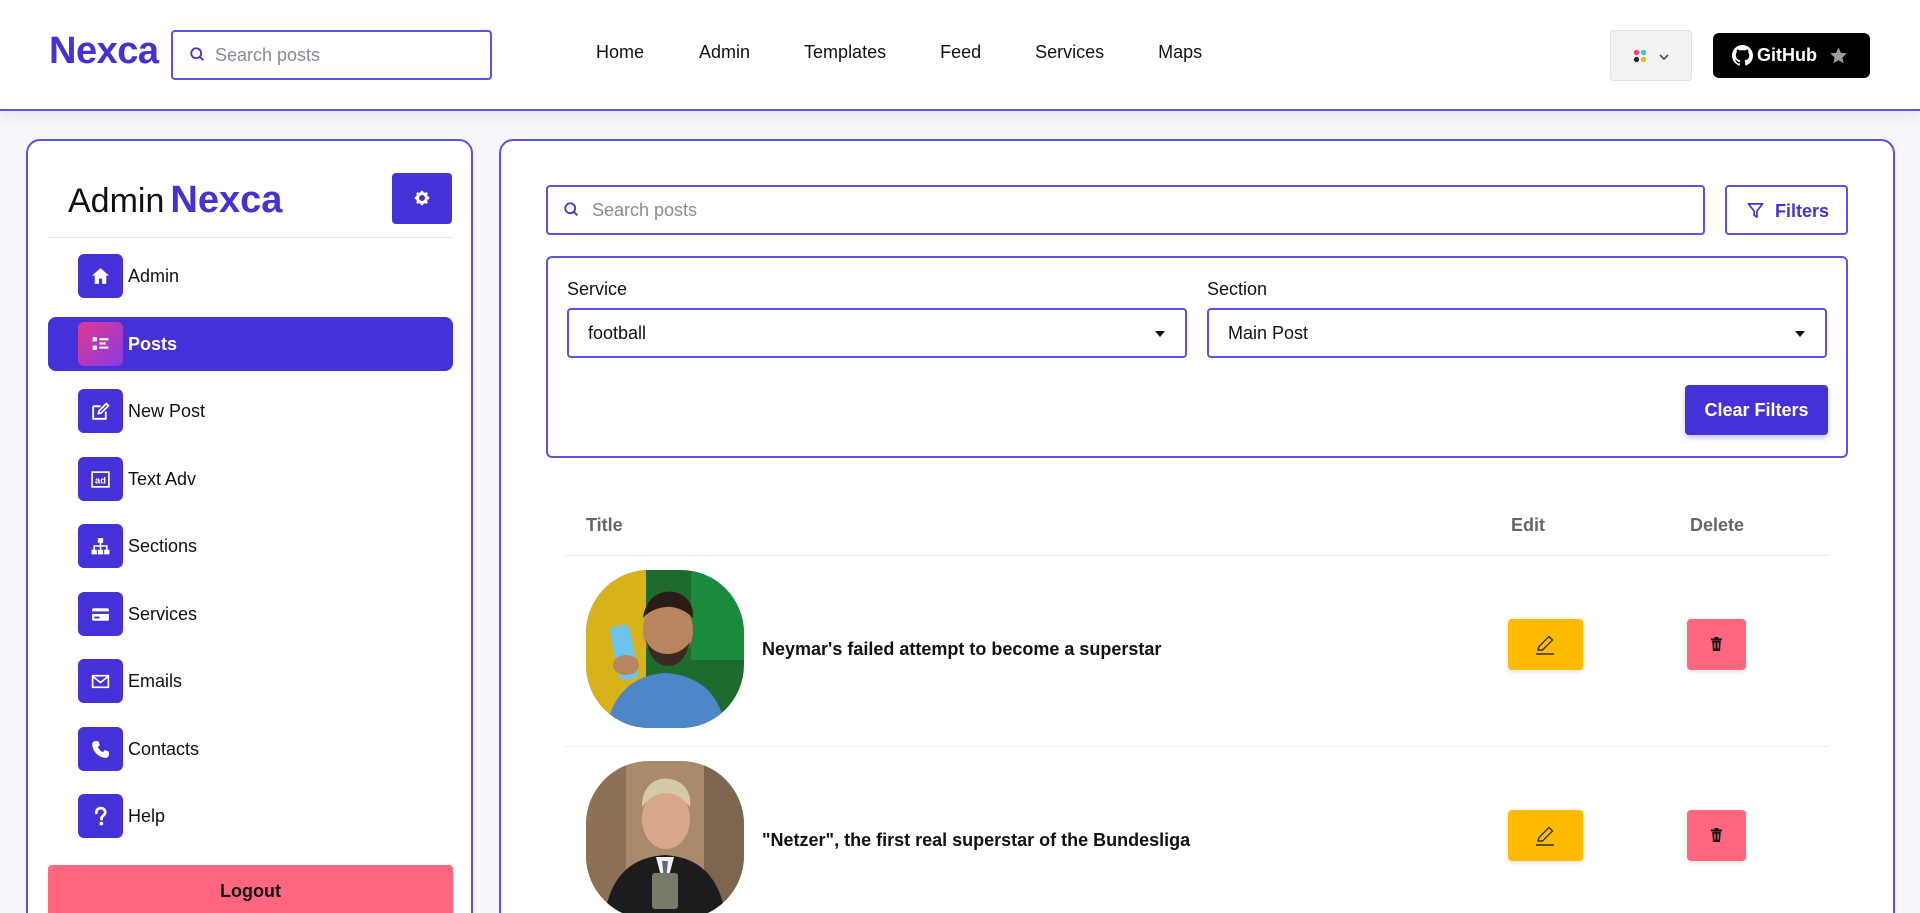 Image resolution: width=1920 pixels, height=913 pixels. What do you see at coordinates (101, 411) in the screenshot?
I see `edit-icon` at bounding box center [101, 411].